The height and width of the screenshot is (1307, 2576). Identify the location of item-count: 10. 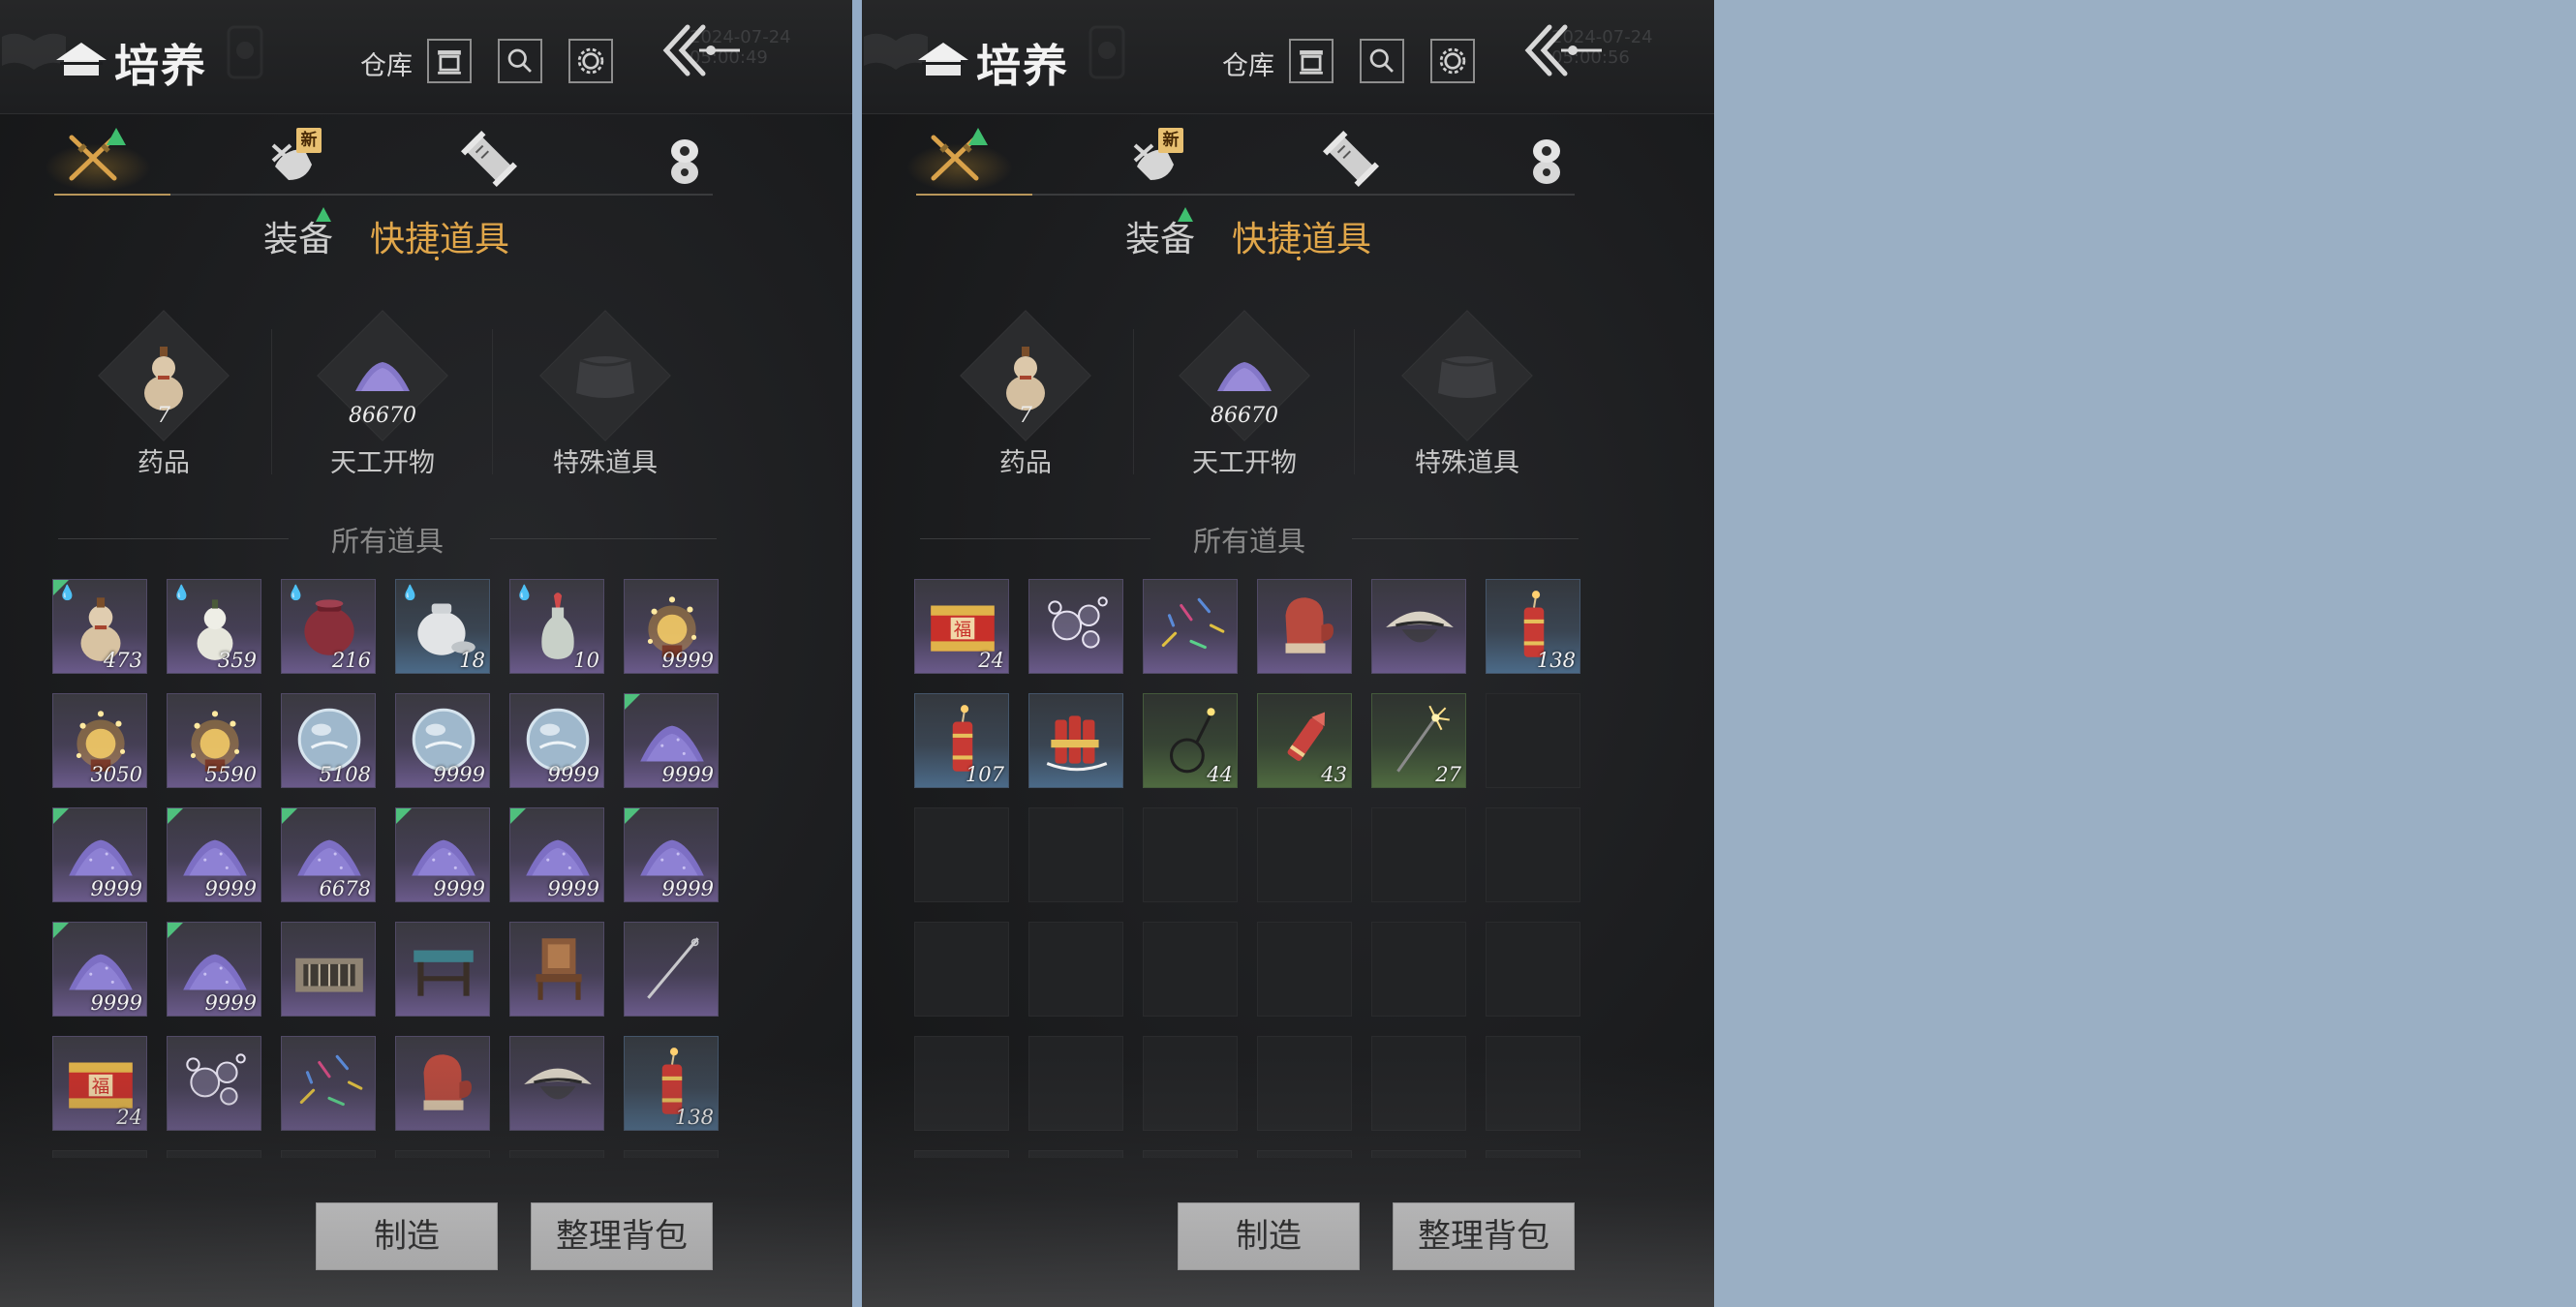
(586, 661).